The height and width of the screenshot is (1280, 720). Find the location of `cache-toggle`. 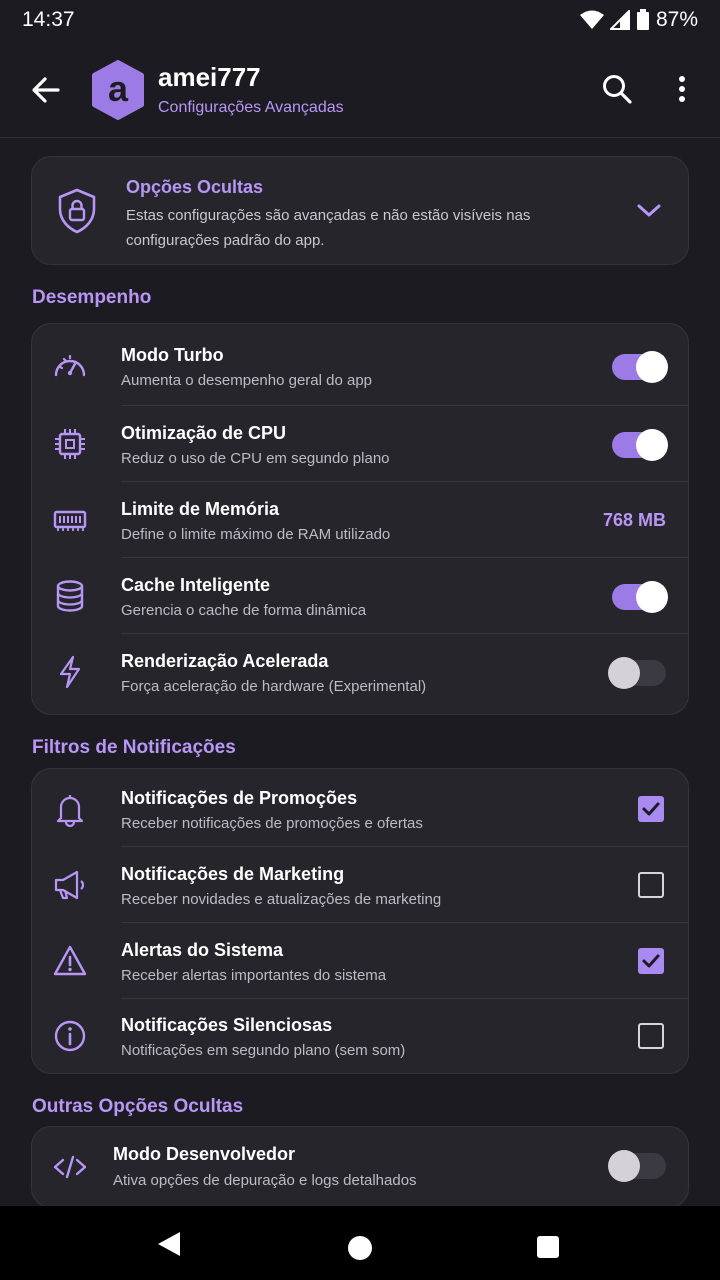

cache-toggle is located at coordinates (640, 597).